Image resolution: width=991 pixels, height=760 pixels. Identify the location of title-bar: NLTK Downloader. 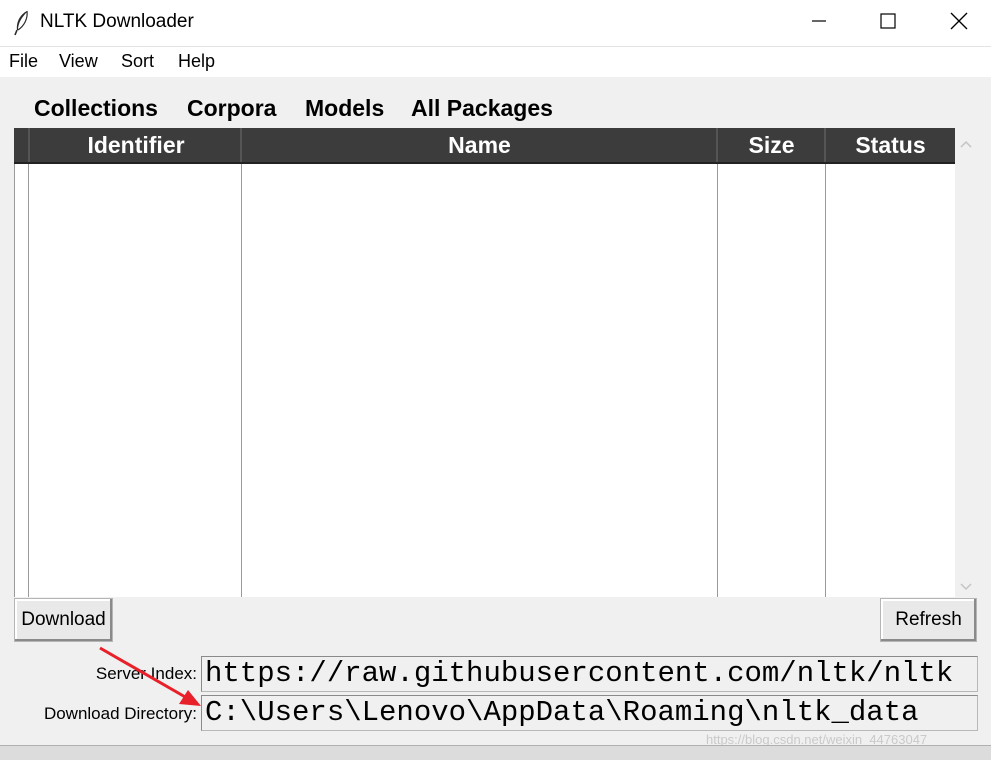
(495, 23).